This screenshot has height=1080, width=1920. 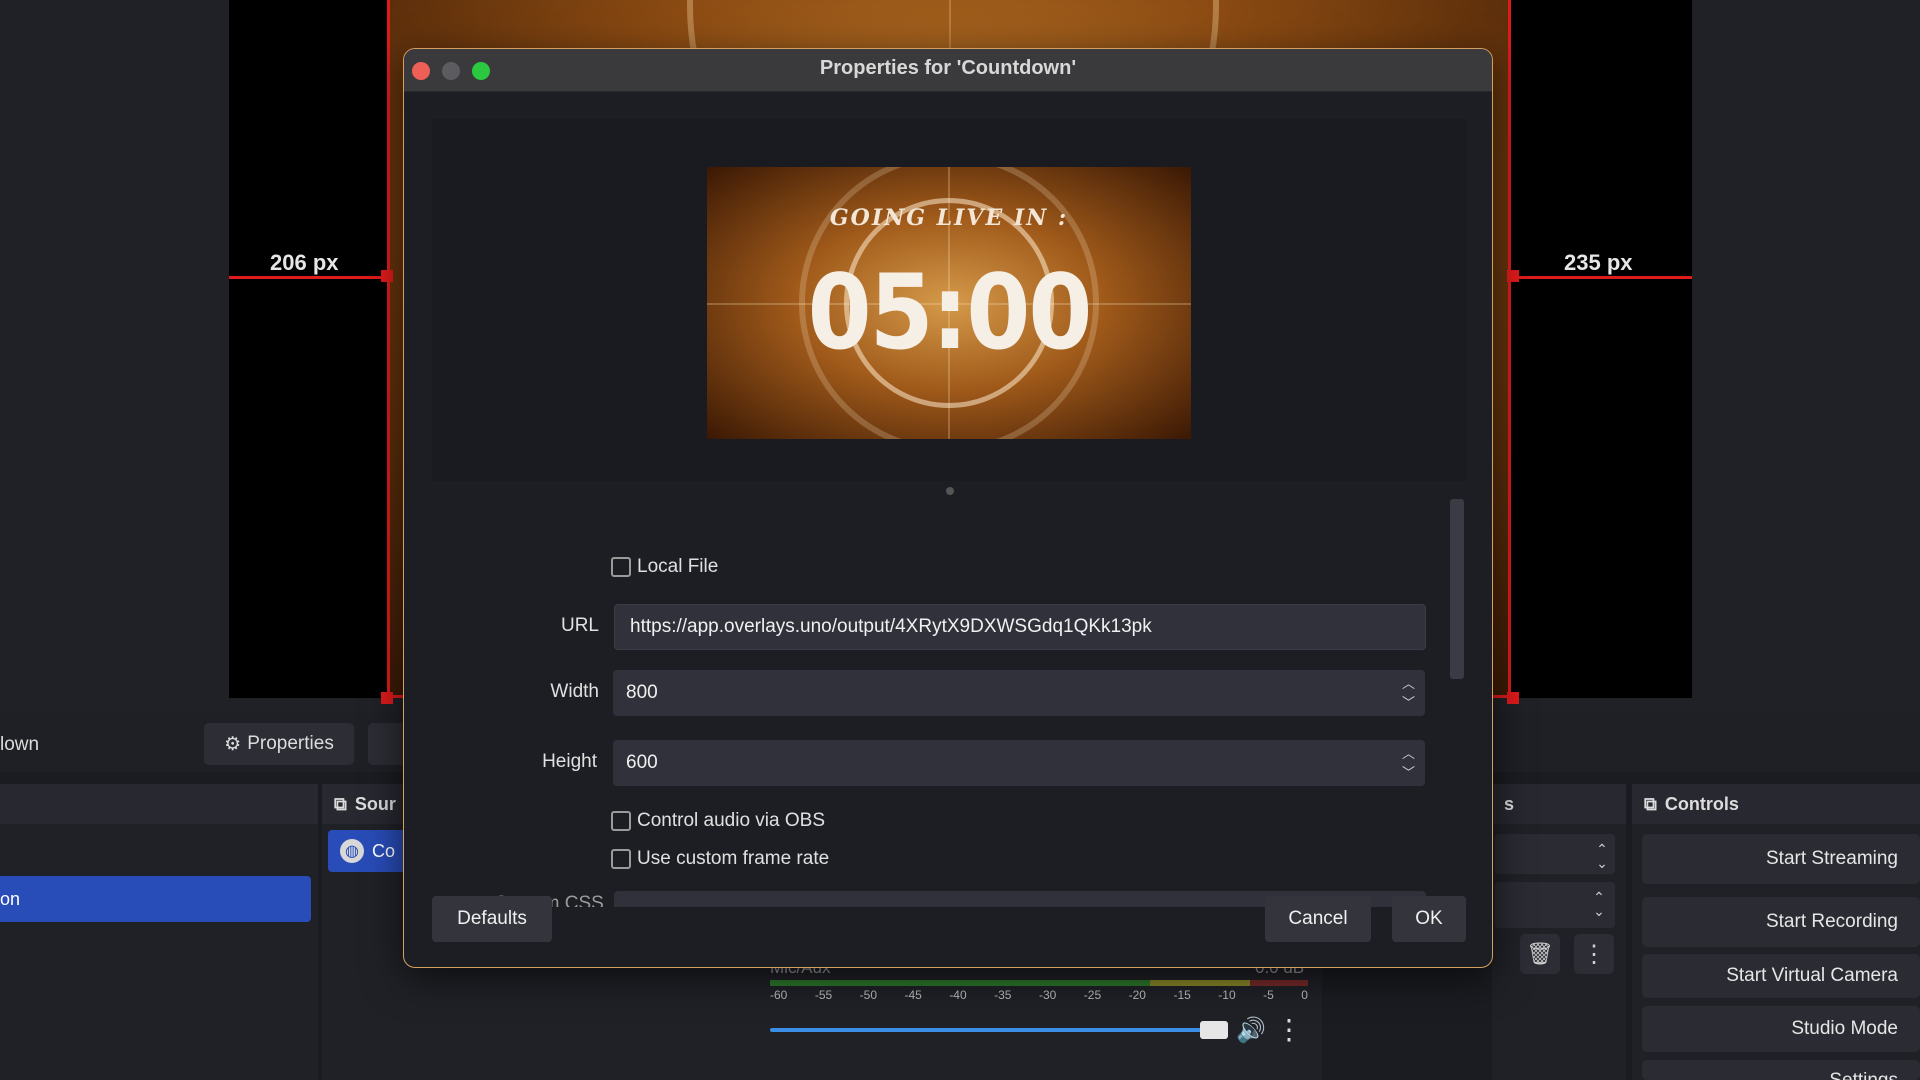 What do you see at coordinates (1559, 804) in the screenshot?
I see `transitions-dock-header: s` at bounding box center [1559, 804].